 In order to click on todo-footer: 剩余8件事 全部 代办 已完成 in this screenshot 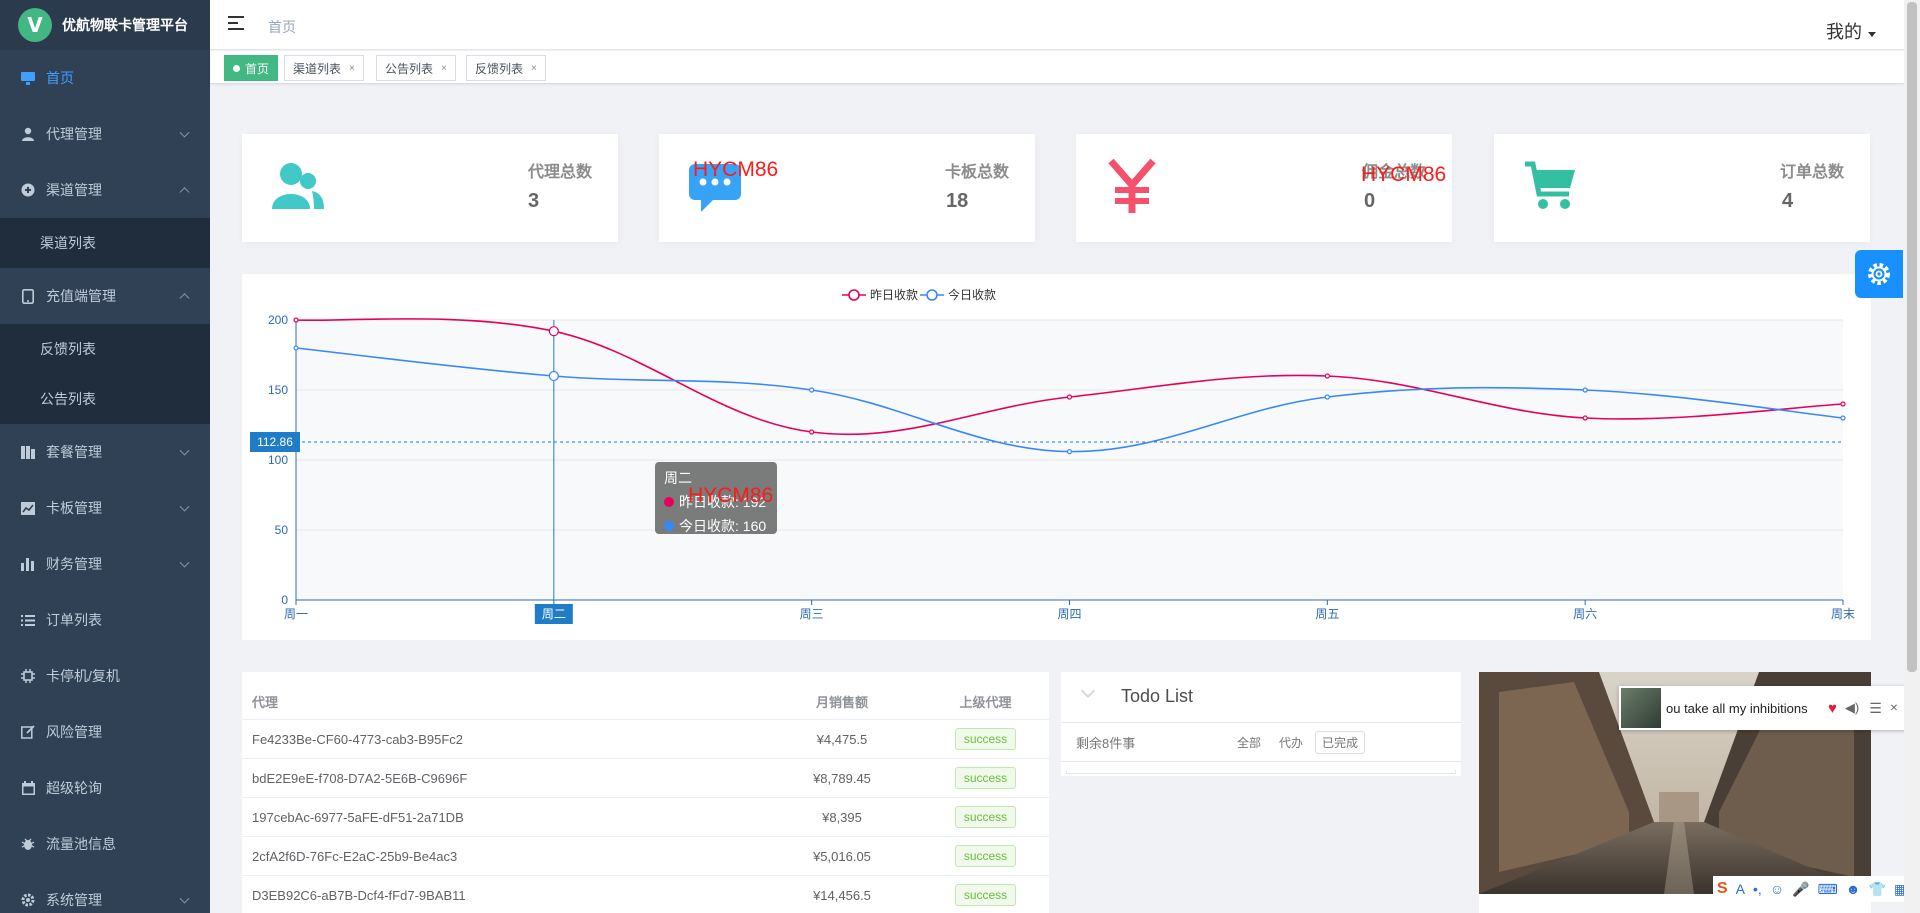, I will do `click(1261, 742)`.